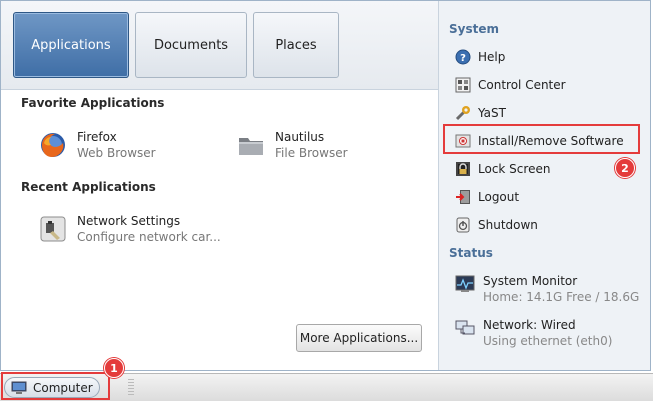 Image resolution: width=653 pixels, height=401 pixels. I want to click on tab-label: Applications, so click(71, 45).